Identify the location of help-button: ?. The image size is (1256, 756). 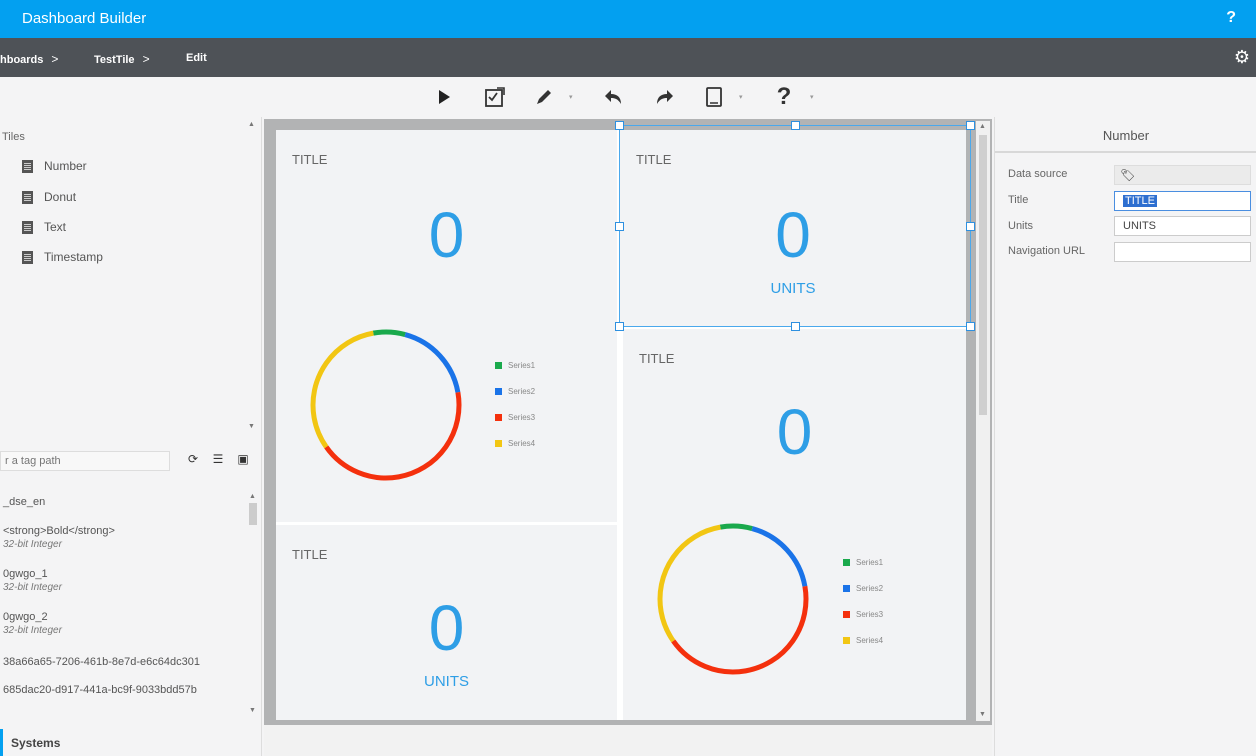
(784, 96).